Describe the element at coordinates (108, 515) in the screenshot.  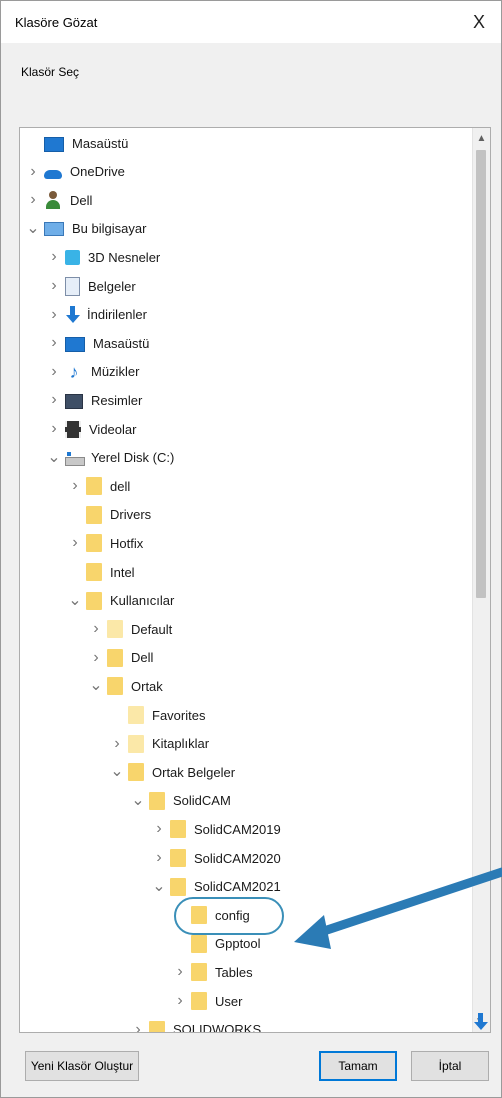
I see `tree-item: Drivers` at that location.